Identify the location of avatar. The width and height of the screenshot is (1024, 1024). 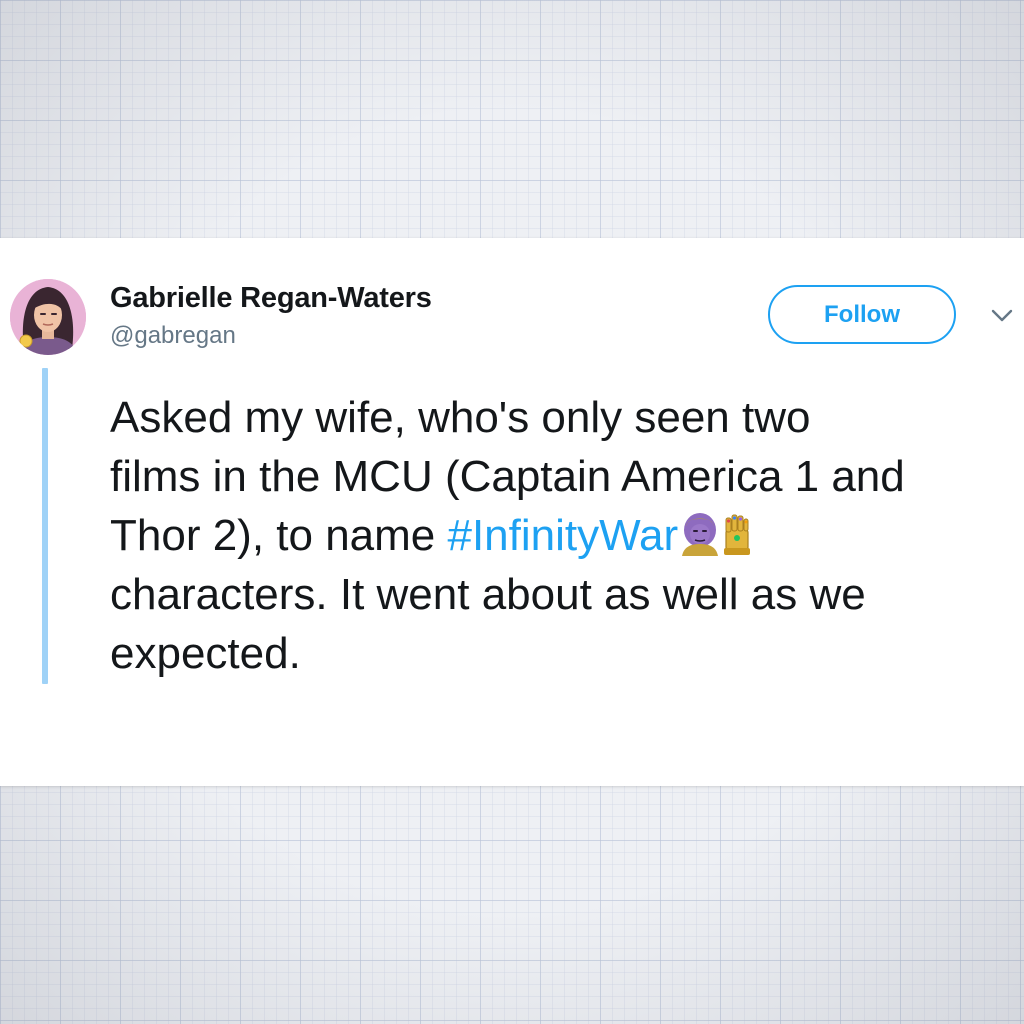
(48, 317).